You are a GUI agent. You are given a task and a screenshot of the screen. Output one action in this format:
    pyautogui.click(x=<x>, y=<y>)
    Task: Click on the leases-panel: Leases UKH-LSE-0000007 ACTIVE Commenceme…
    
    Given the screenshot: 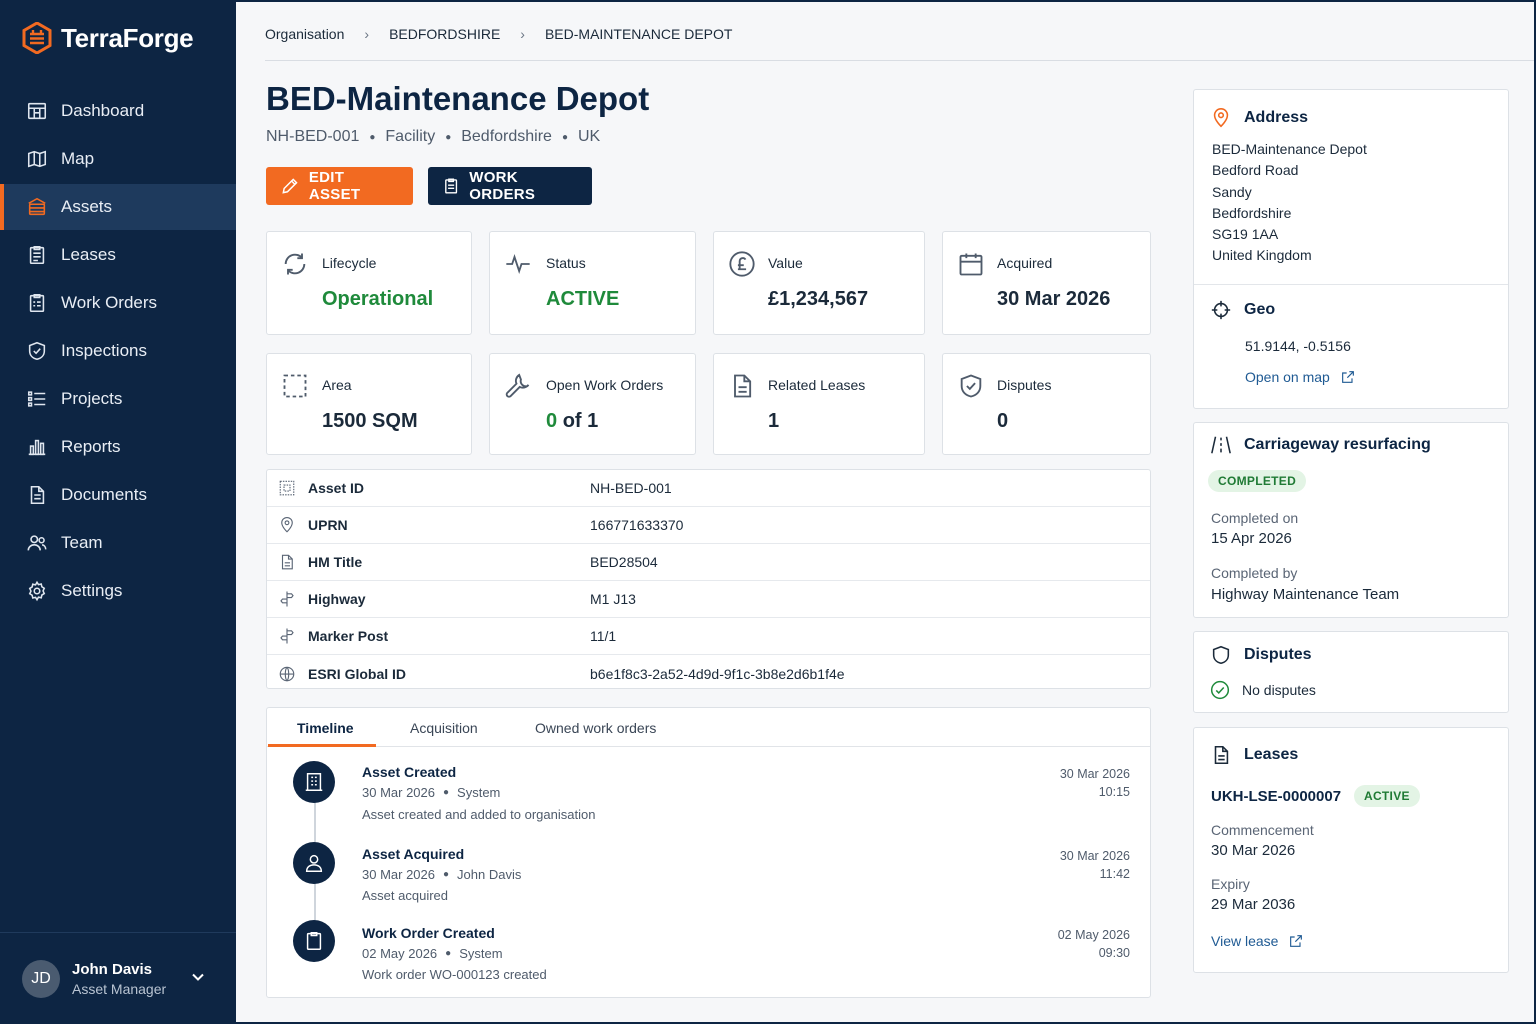 What is the action you would take?
    pyautogui.click(x=1351, y=850)
    